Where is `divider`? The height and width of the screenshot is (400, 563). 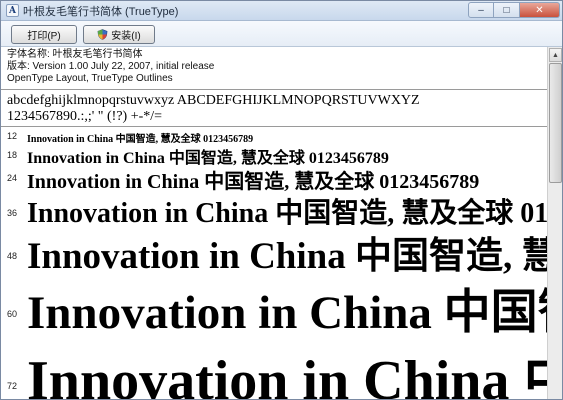 divider is located at coordinates (279, 89).